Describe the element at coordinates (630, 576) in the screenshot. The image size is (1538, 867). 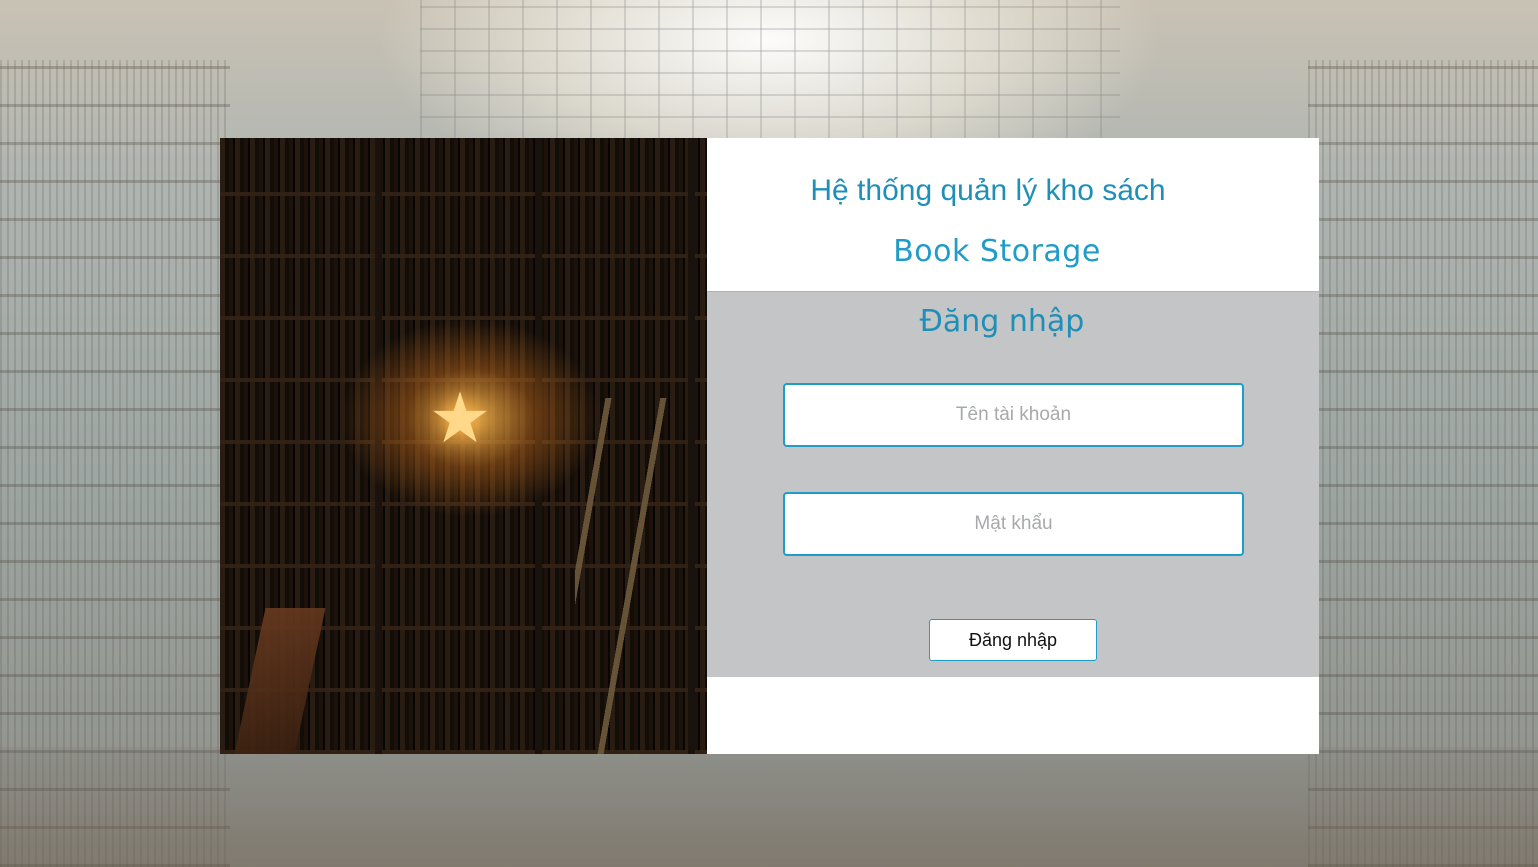
I see `photo-ladder` at that location.